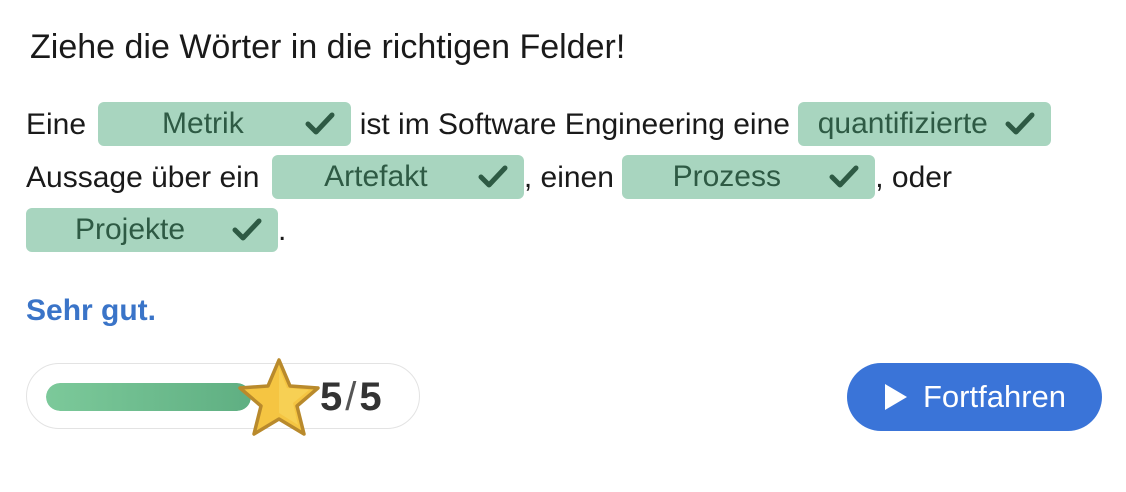  I want to click on score-text: 5/5, so click(351, 397).